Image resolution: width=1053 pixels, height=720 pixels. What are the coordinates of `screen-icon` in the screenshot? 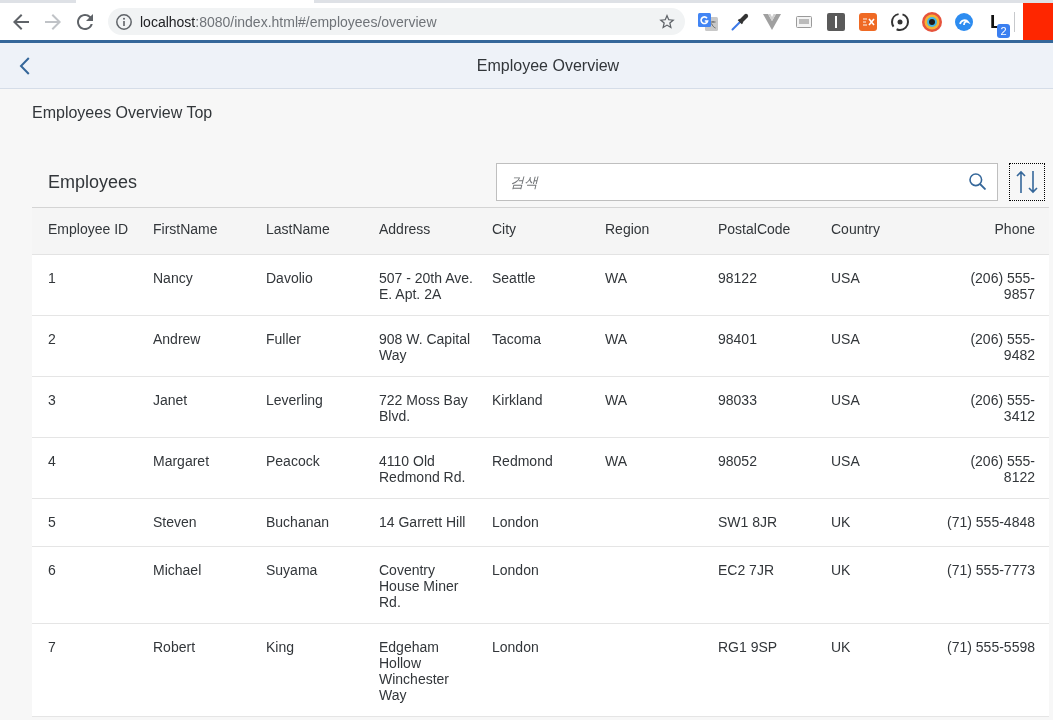 It's located at (804, 21).